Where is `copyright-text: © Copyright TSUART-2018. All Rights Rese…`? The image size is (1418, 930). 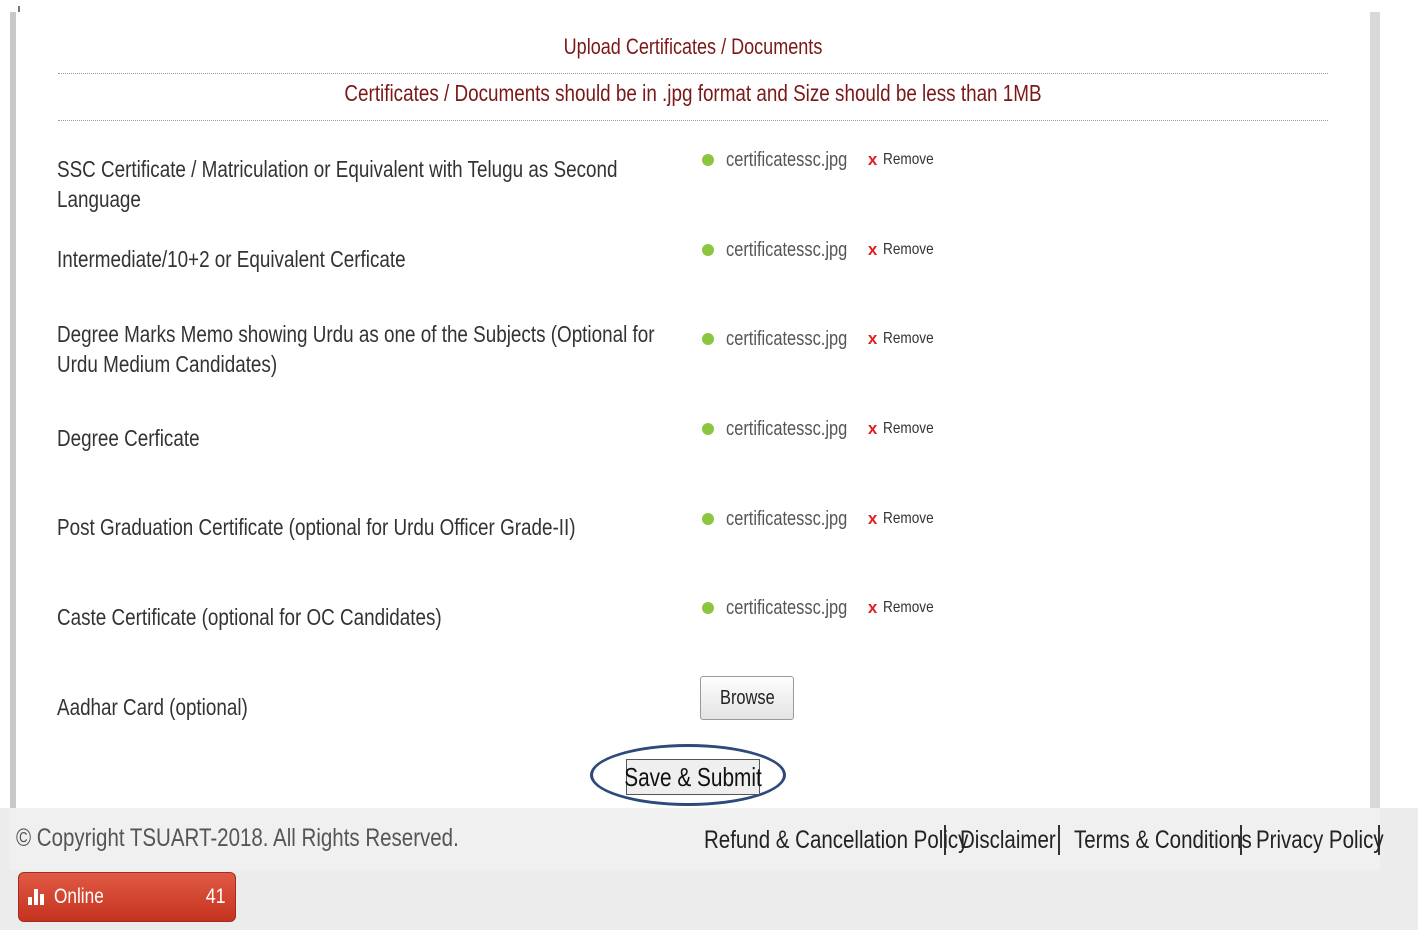
copyright-text: © Copyright TSUART-2018. All Rights Rese… is located at coordinates (237, 838).